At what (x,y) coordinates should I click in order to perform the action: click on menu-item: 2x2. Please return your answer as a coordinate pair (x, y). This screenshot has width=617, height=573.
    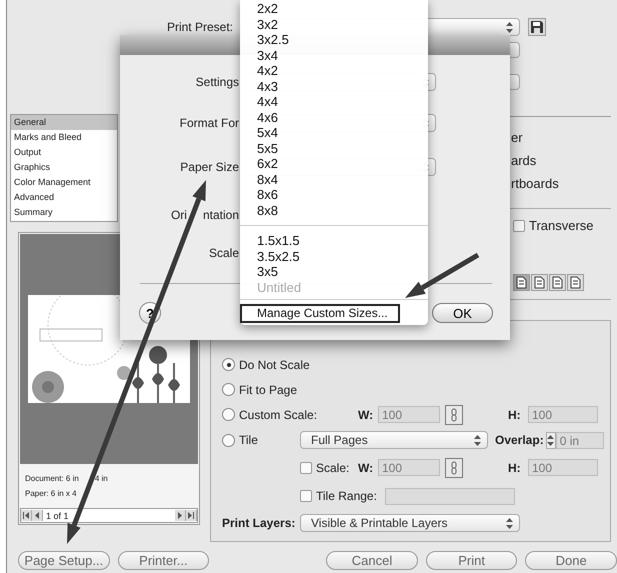
    Looking at the image, I should click on (334, 8).